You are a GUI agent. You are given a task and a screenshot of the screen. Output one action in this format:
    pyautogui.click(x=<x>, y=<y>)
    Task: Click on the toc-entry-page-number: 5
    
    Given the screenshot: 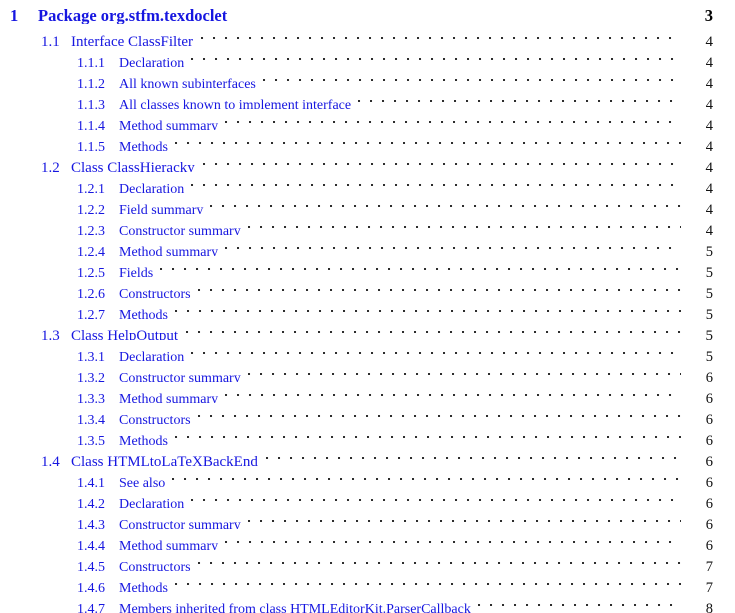 What is the action you would take?
    pyautogui.click(x=709, y=271)
    